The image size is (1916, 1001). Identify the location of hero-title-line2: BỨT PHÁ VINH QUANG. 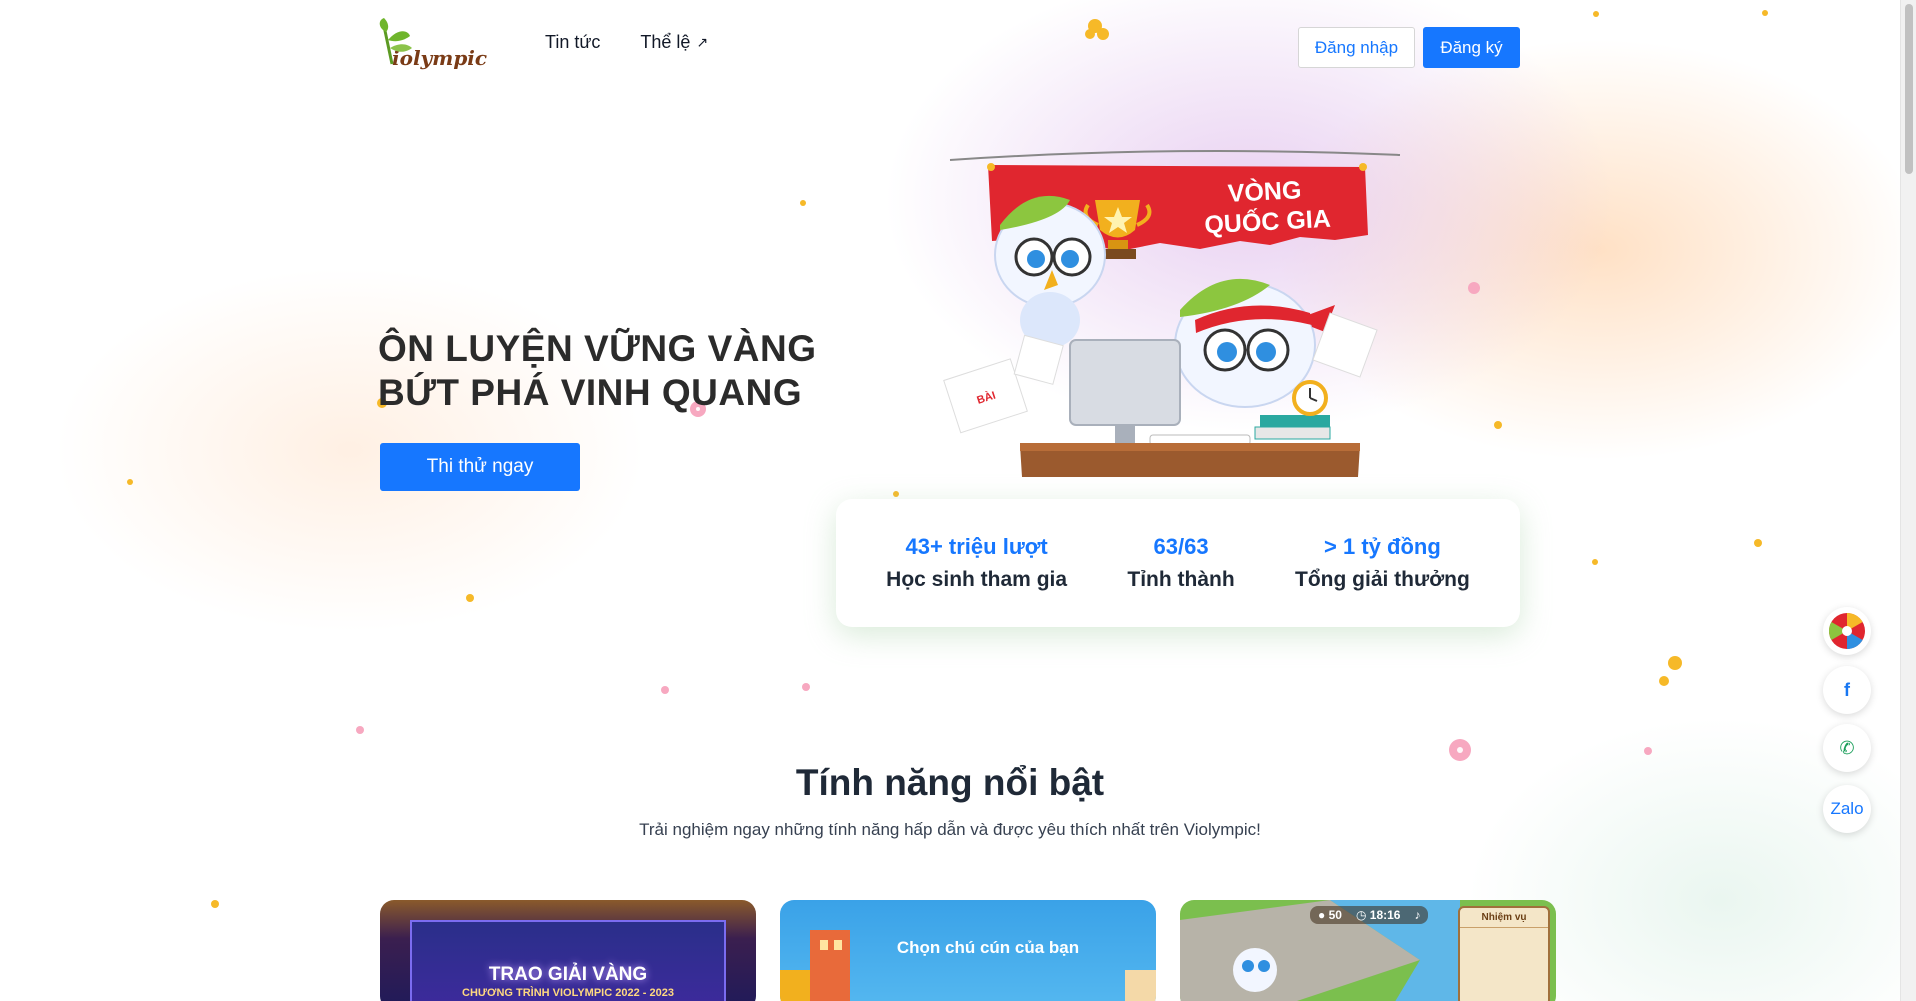
(590, 392).